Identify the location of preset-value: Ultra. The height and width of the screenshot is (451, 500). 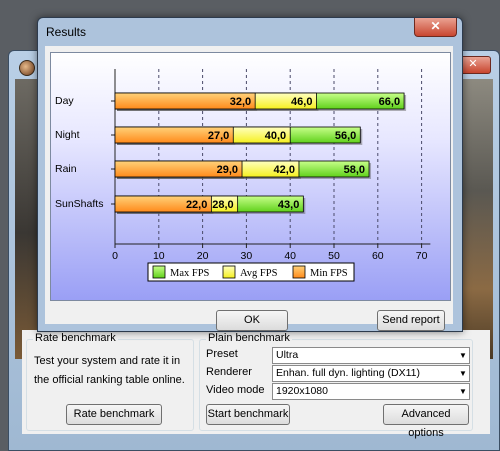
(287, 355).